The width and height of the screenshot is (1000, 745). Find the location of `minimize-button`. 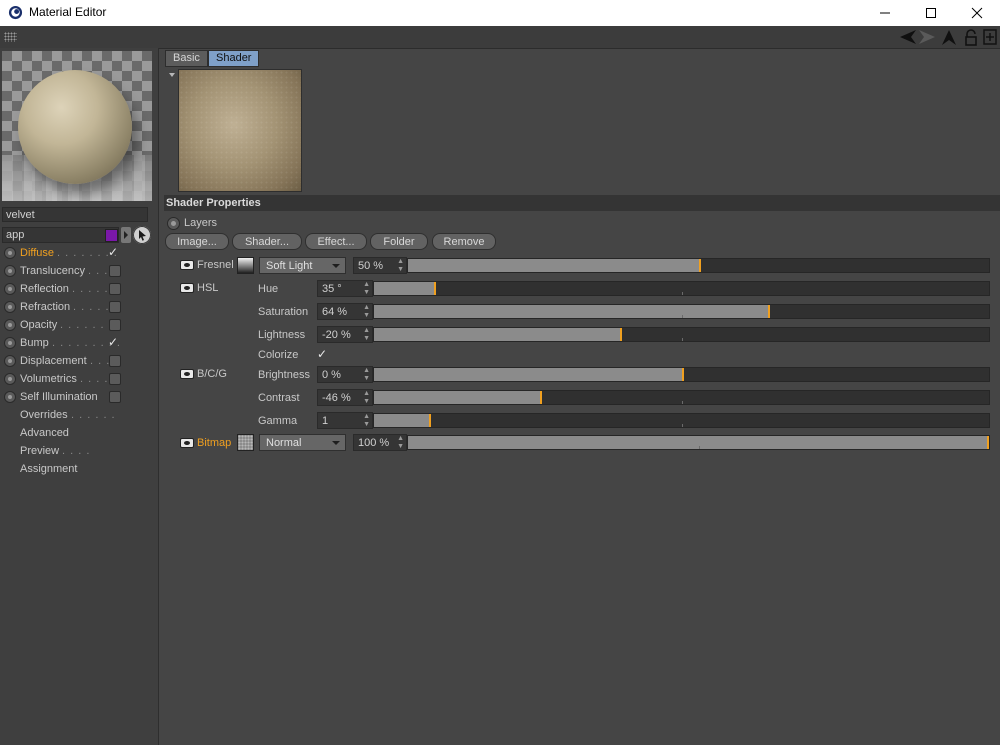

minimize-button is located at coordinates (885, 13).